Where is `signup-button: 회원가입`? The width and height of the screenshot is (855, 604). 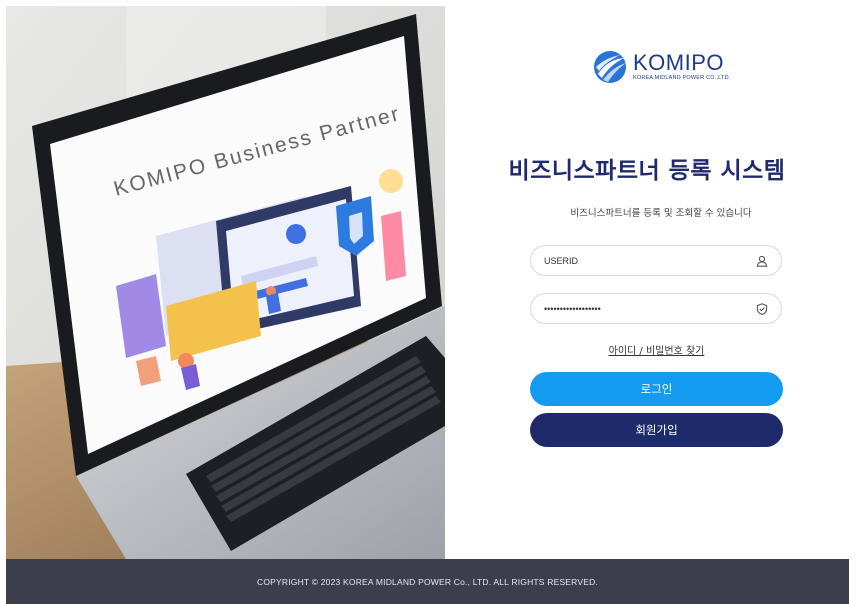 signup-button: 회원가입 is located at coordinates (656, 430).